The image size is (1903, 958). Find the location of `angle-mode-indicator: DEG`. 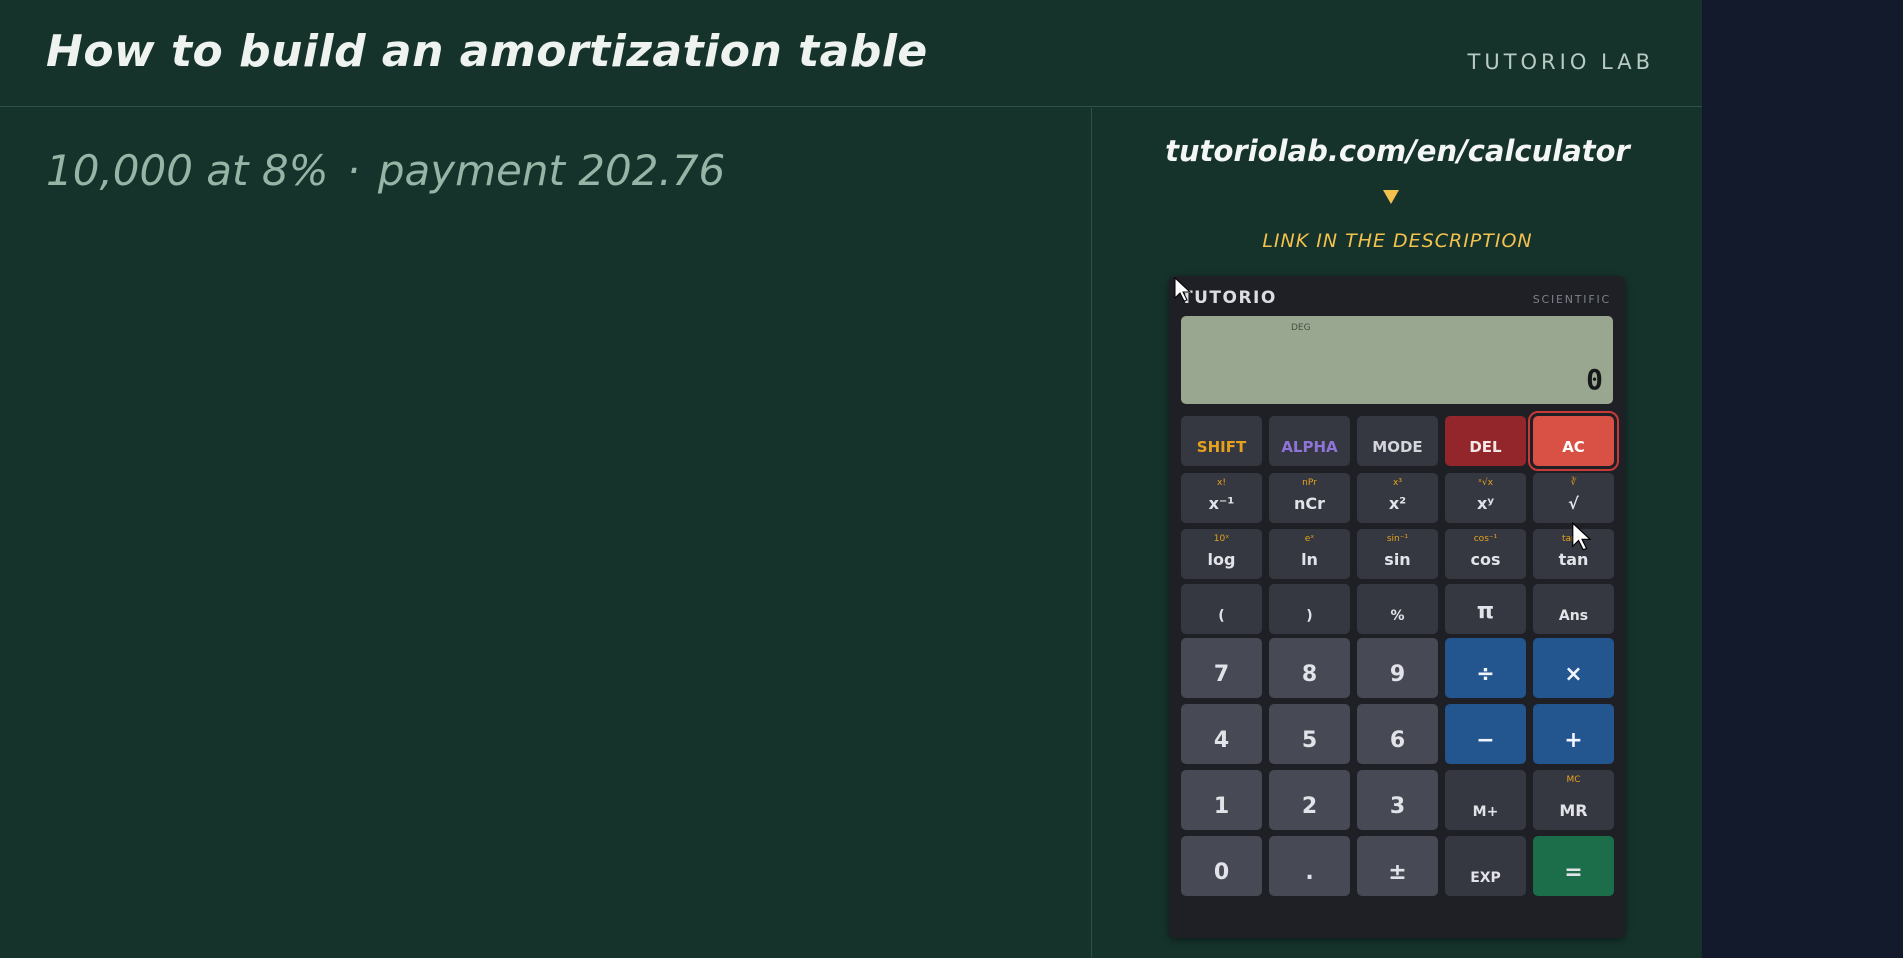

angle-mode-indicator: DEG is located at coordinates (1301, 328).